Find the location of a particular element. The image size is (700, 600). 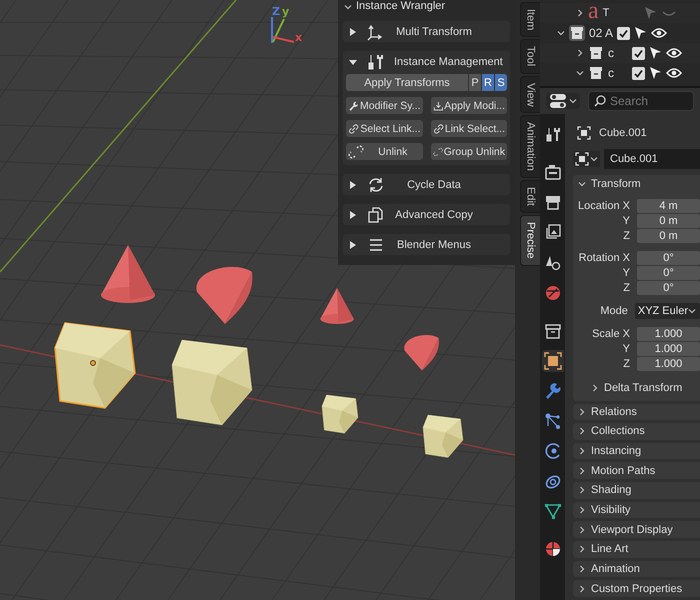

field-label: Location X is located at coordinates (603, 206).